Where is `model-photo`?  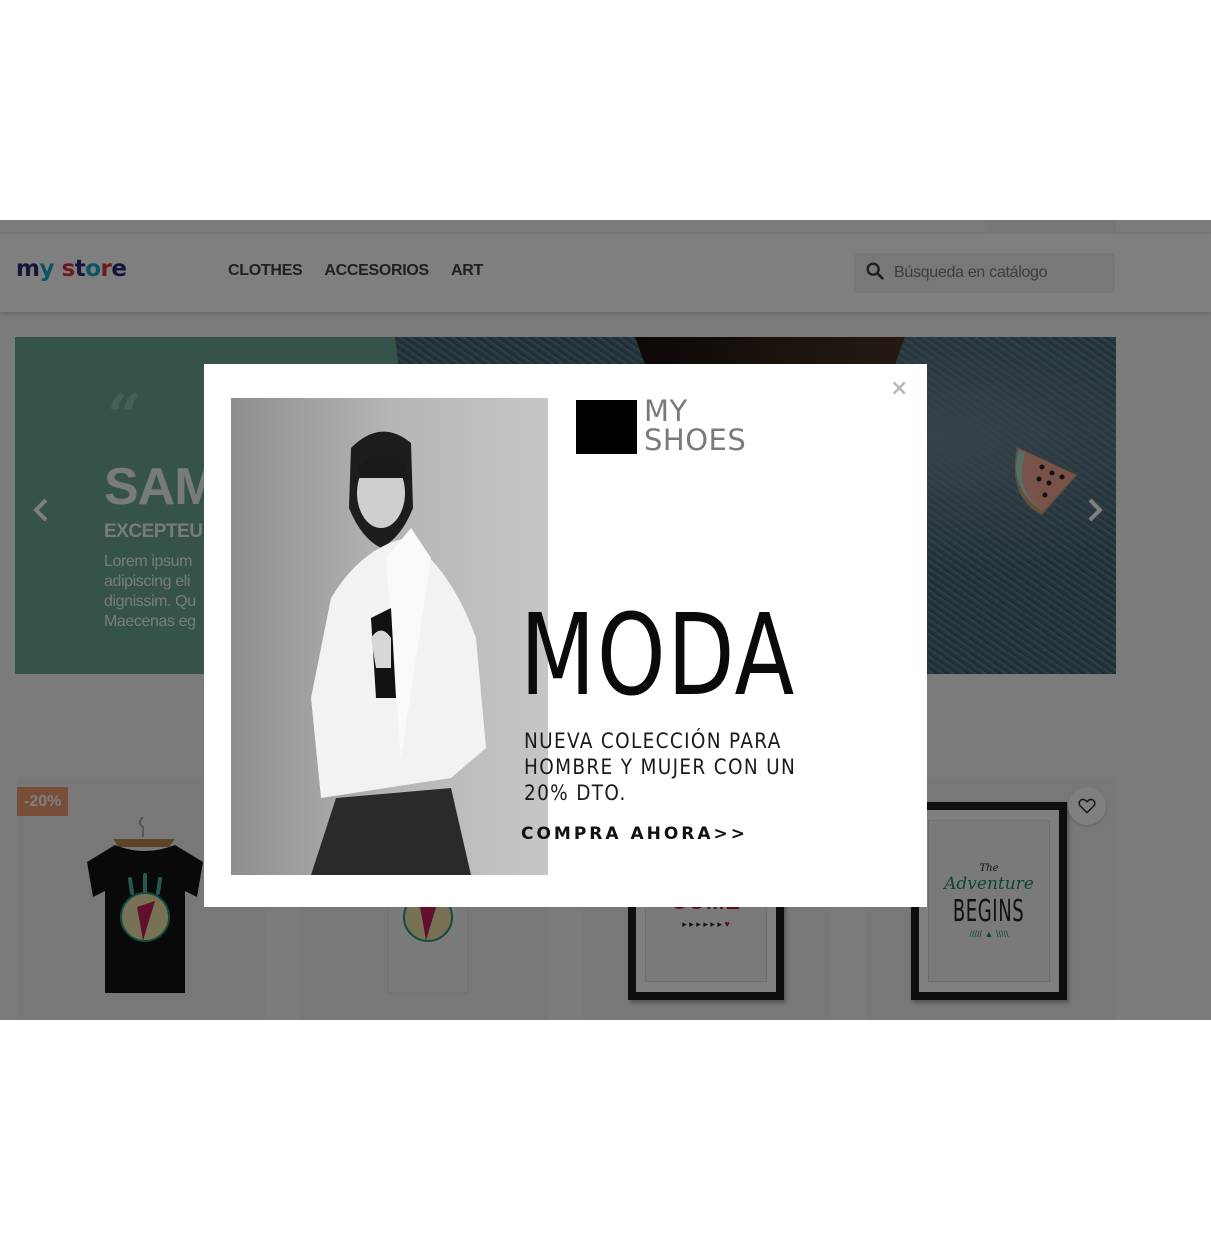
model-photo is located at coordinates (389, 636).